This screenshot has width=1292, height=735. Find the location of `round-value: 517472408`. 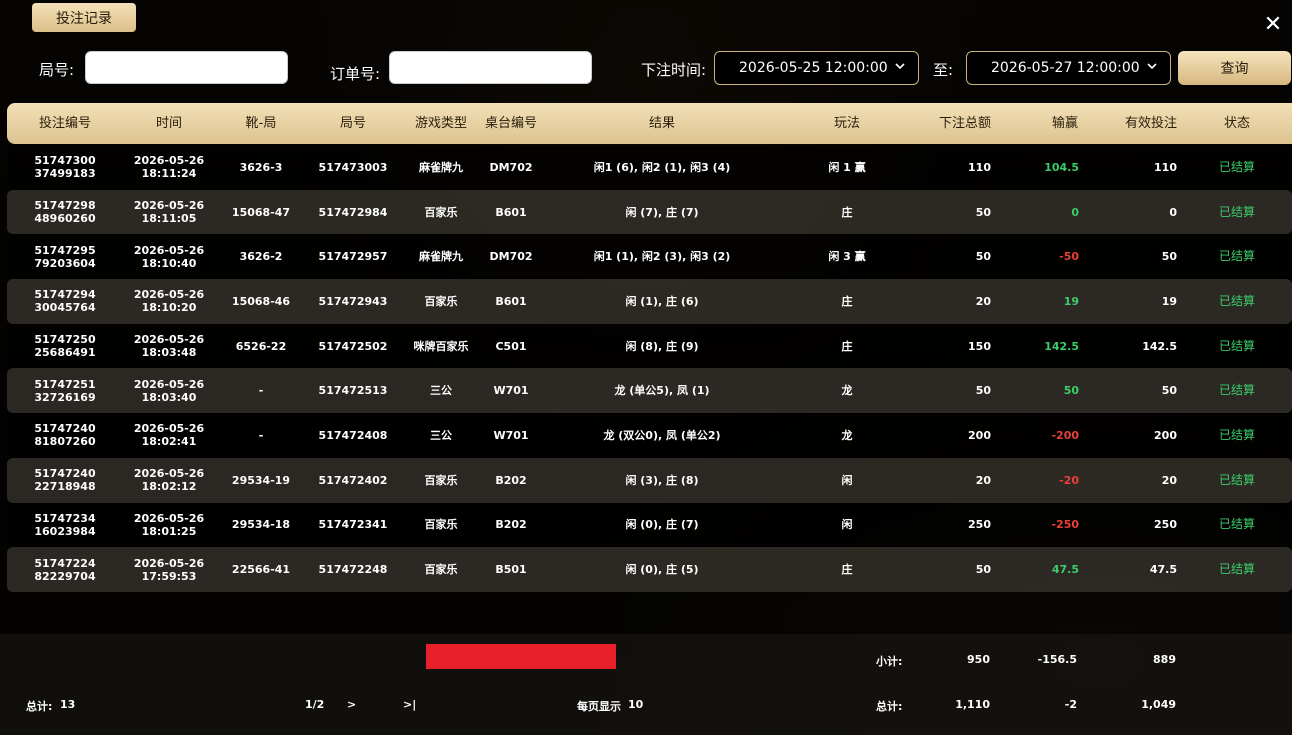

round-value: 517472408 is located at coordinates (353, 435).